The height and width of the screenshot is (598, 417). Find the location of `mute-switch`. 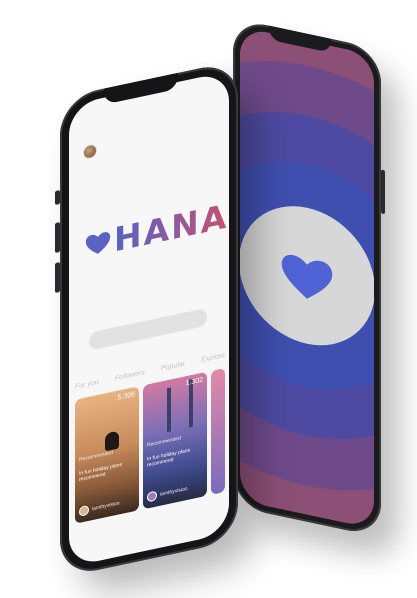

mute-switch is located at coordinates (57, 198).